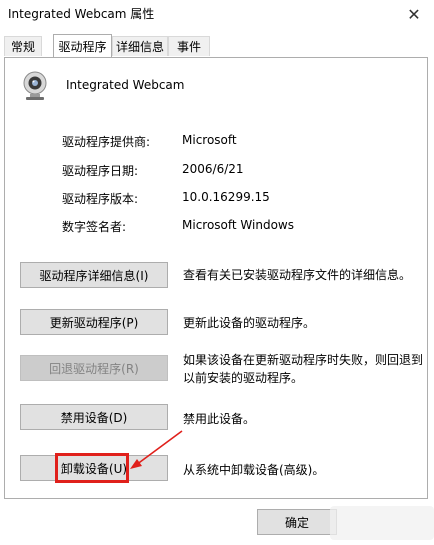  Describe the element at coordinates (82, 45) in the screenshot. I see `tab-driver: 驱动程序` at that location.